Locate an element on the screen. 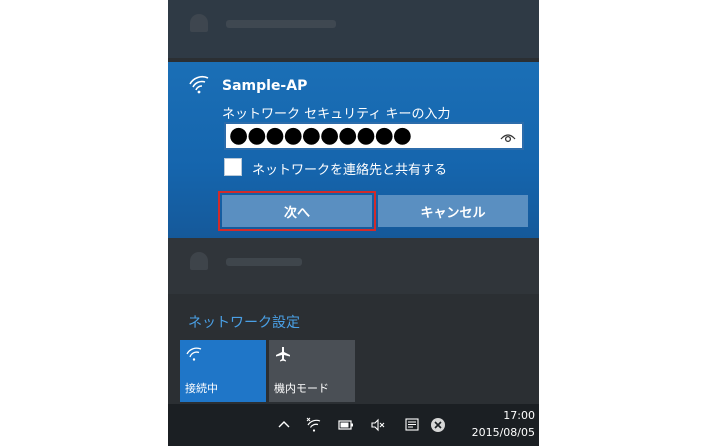 This screenshot has height=446, width=708. security-key-input: ●●●●●●●●●● is located at coordinates (374, 136).